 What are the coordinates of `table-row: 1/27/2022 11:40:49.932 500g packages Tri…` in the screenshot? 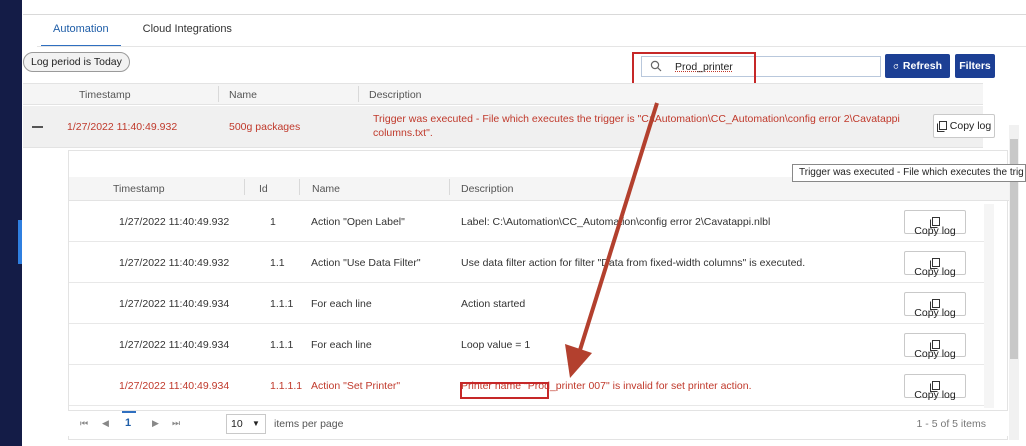 It's located at (509, 127).